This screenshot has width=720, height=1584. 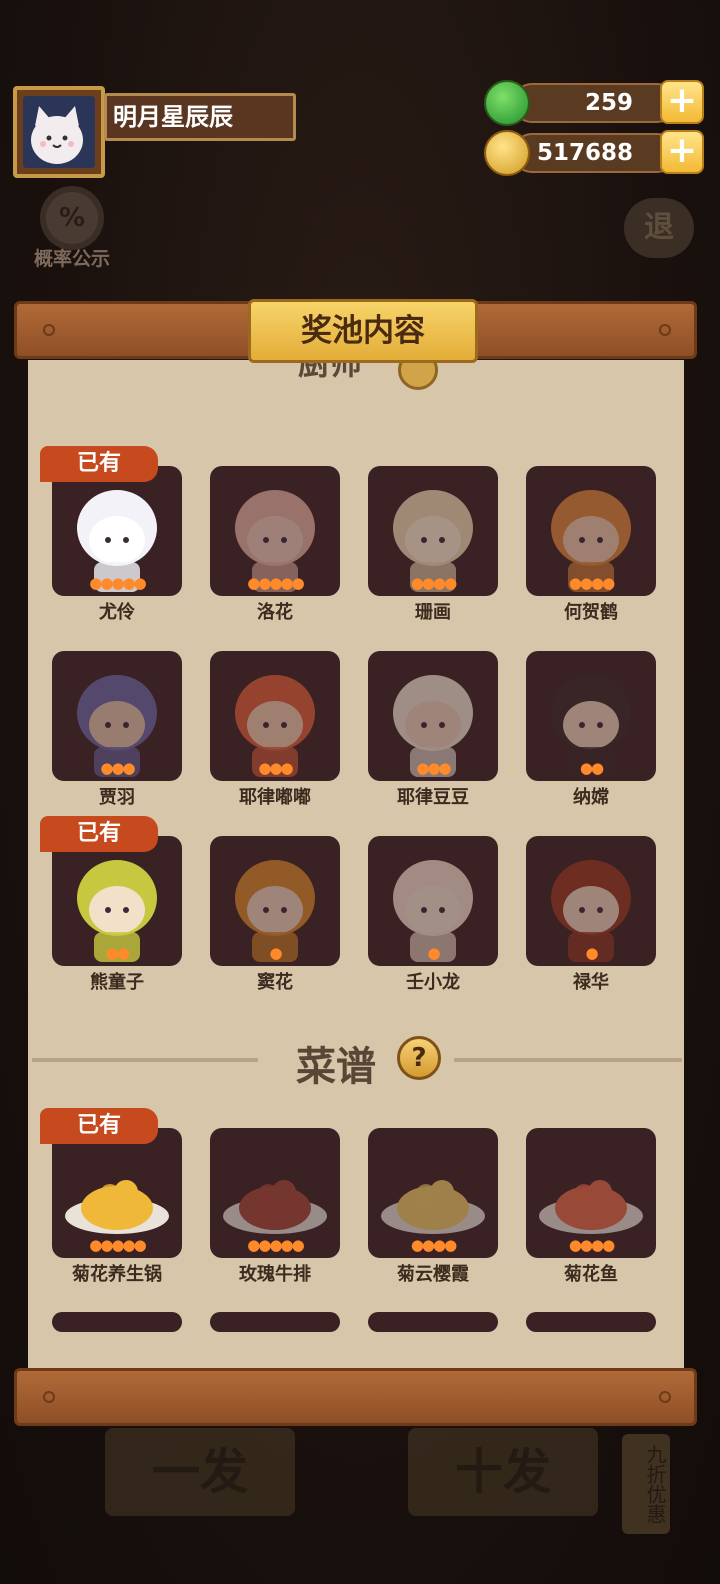 What do you see at coordinates (275, 612) in the screenshot?
I see `chef-name: 洛花` at bounding box center [275, 612].